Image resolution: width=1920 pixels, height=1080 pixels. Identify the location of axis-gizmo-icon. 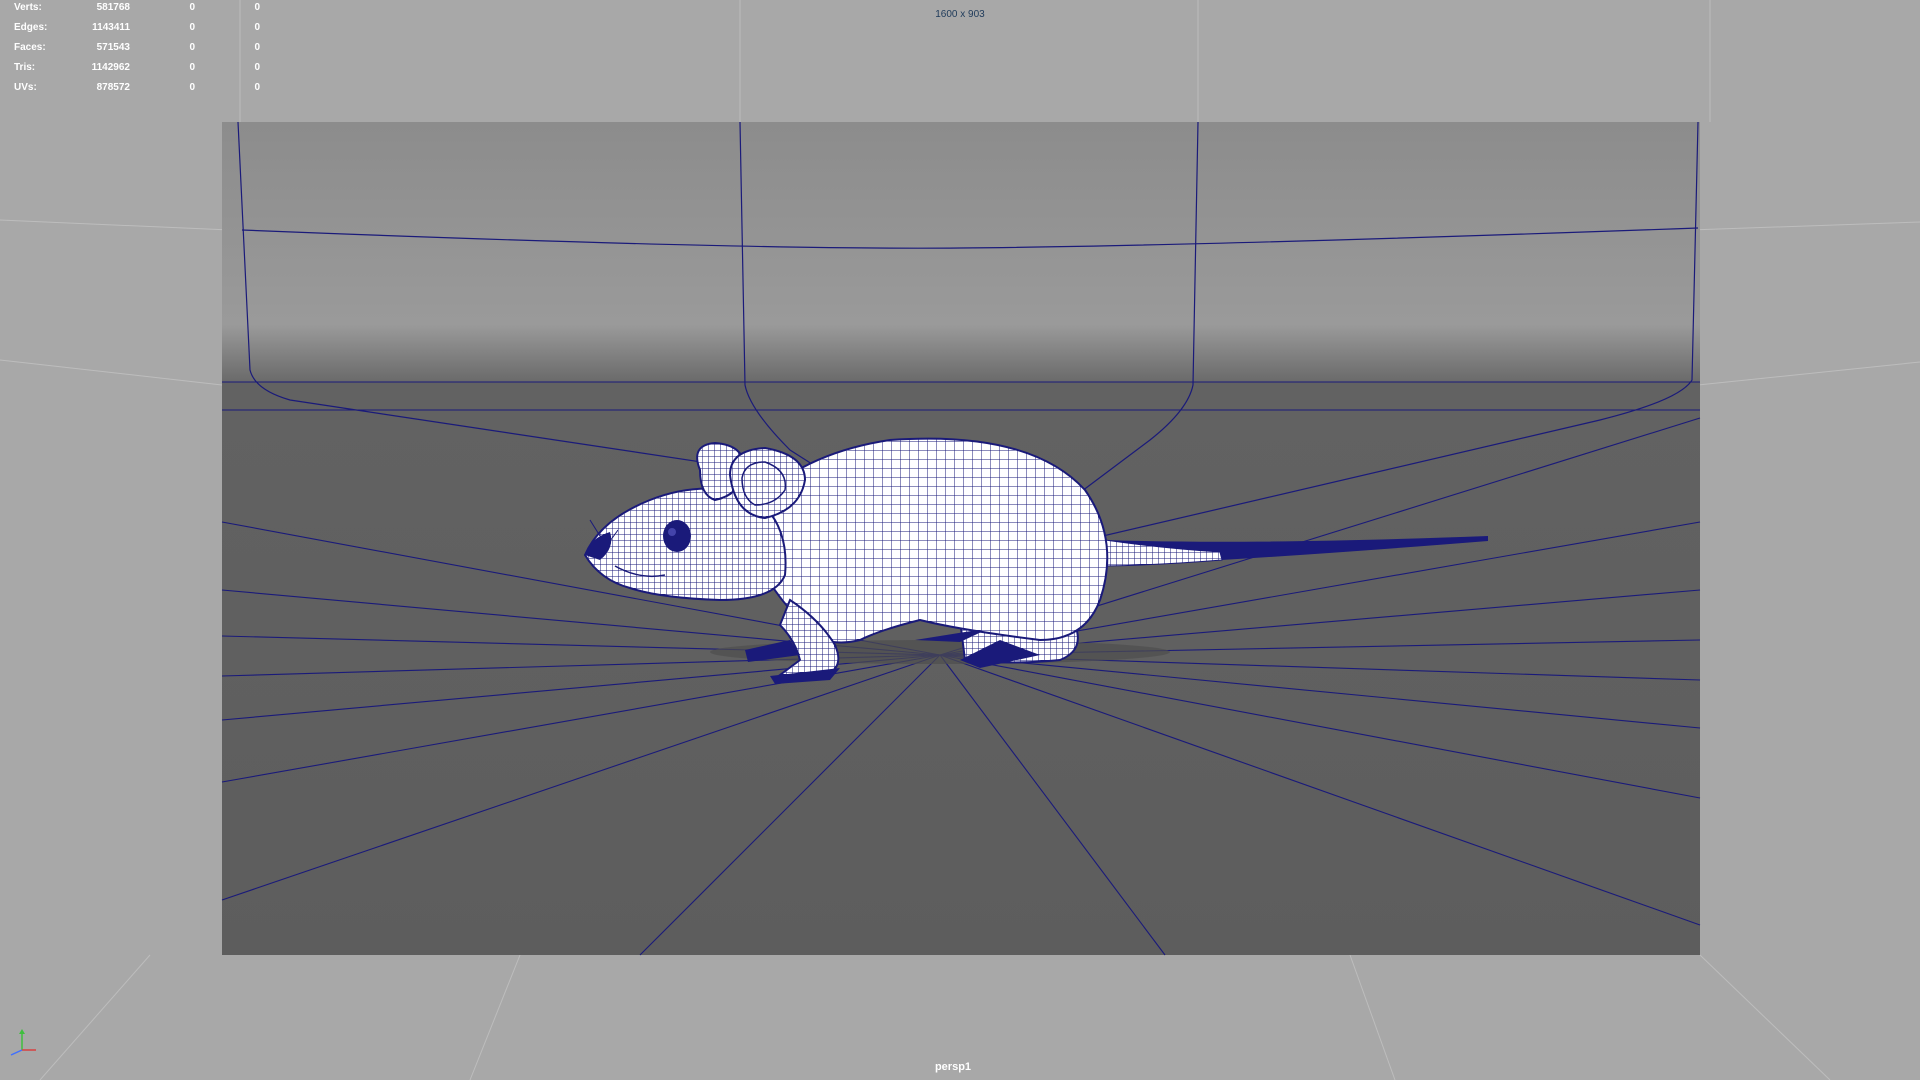
(23, 1043).